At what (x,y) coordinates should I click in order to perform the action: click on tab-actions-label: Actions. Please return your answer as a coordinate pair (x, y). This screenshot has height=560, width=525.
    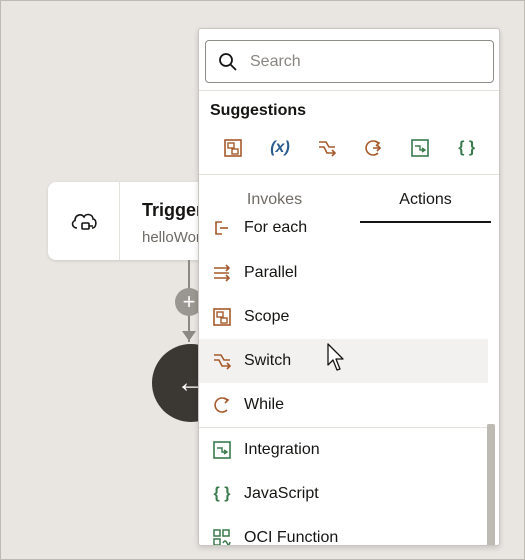
    Looking at the image, I should click on (425, 199).